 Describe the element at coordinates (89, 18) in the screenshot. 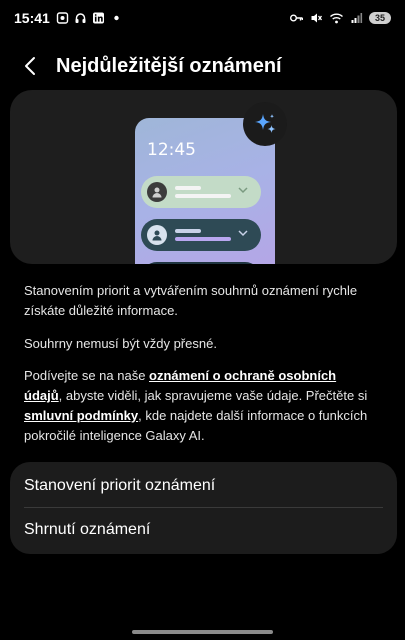

I see `status-left-icons` at that location.